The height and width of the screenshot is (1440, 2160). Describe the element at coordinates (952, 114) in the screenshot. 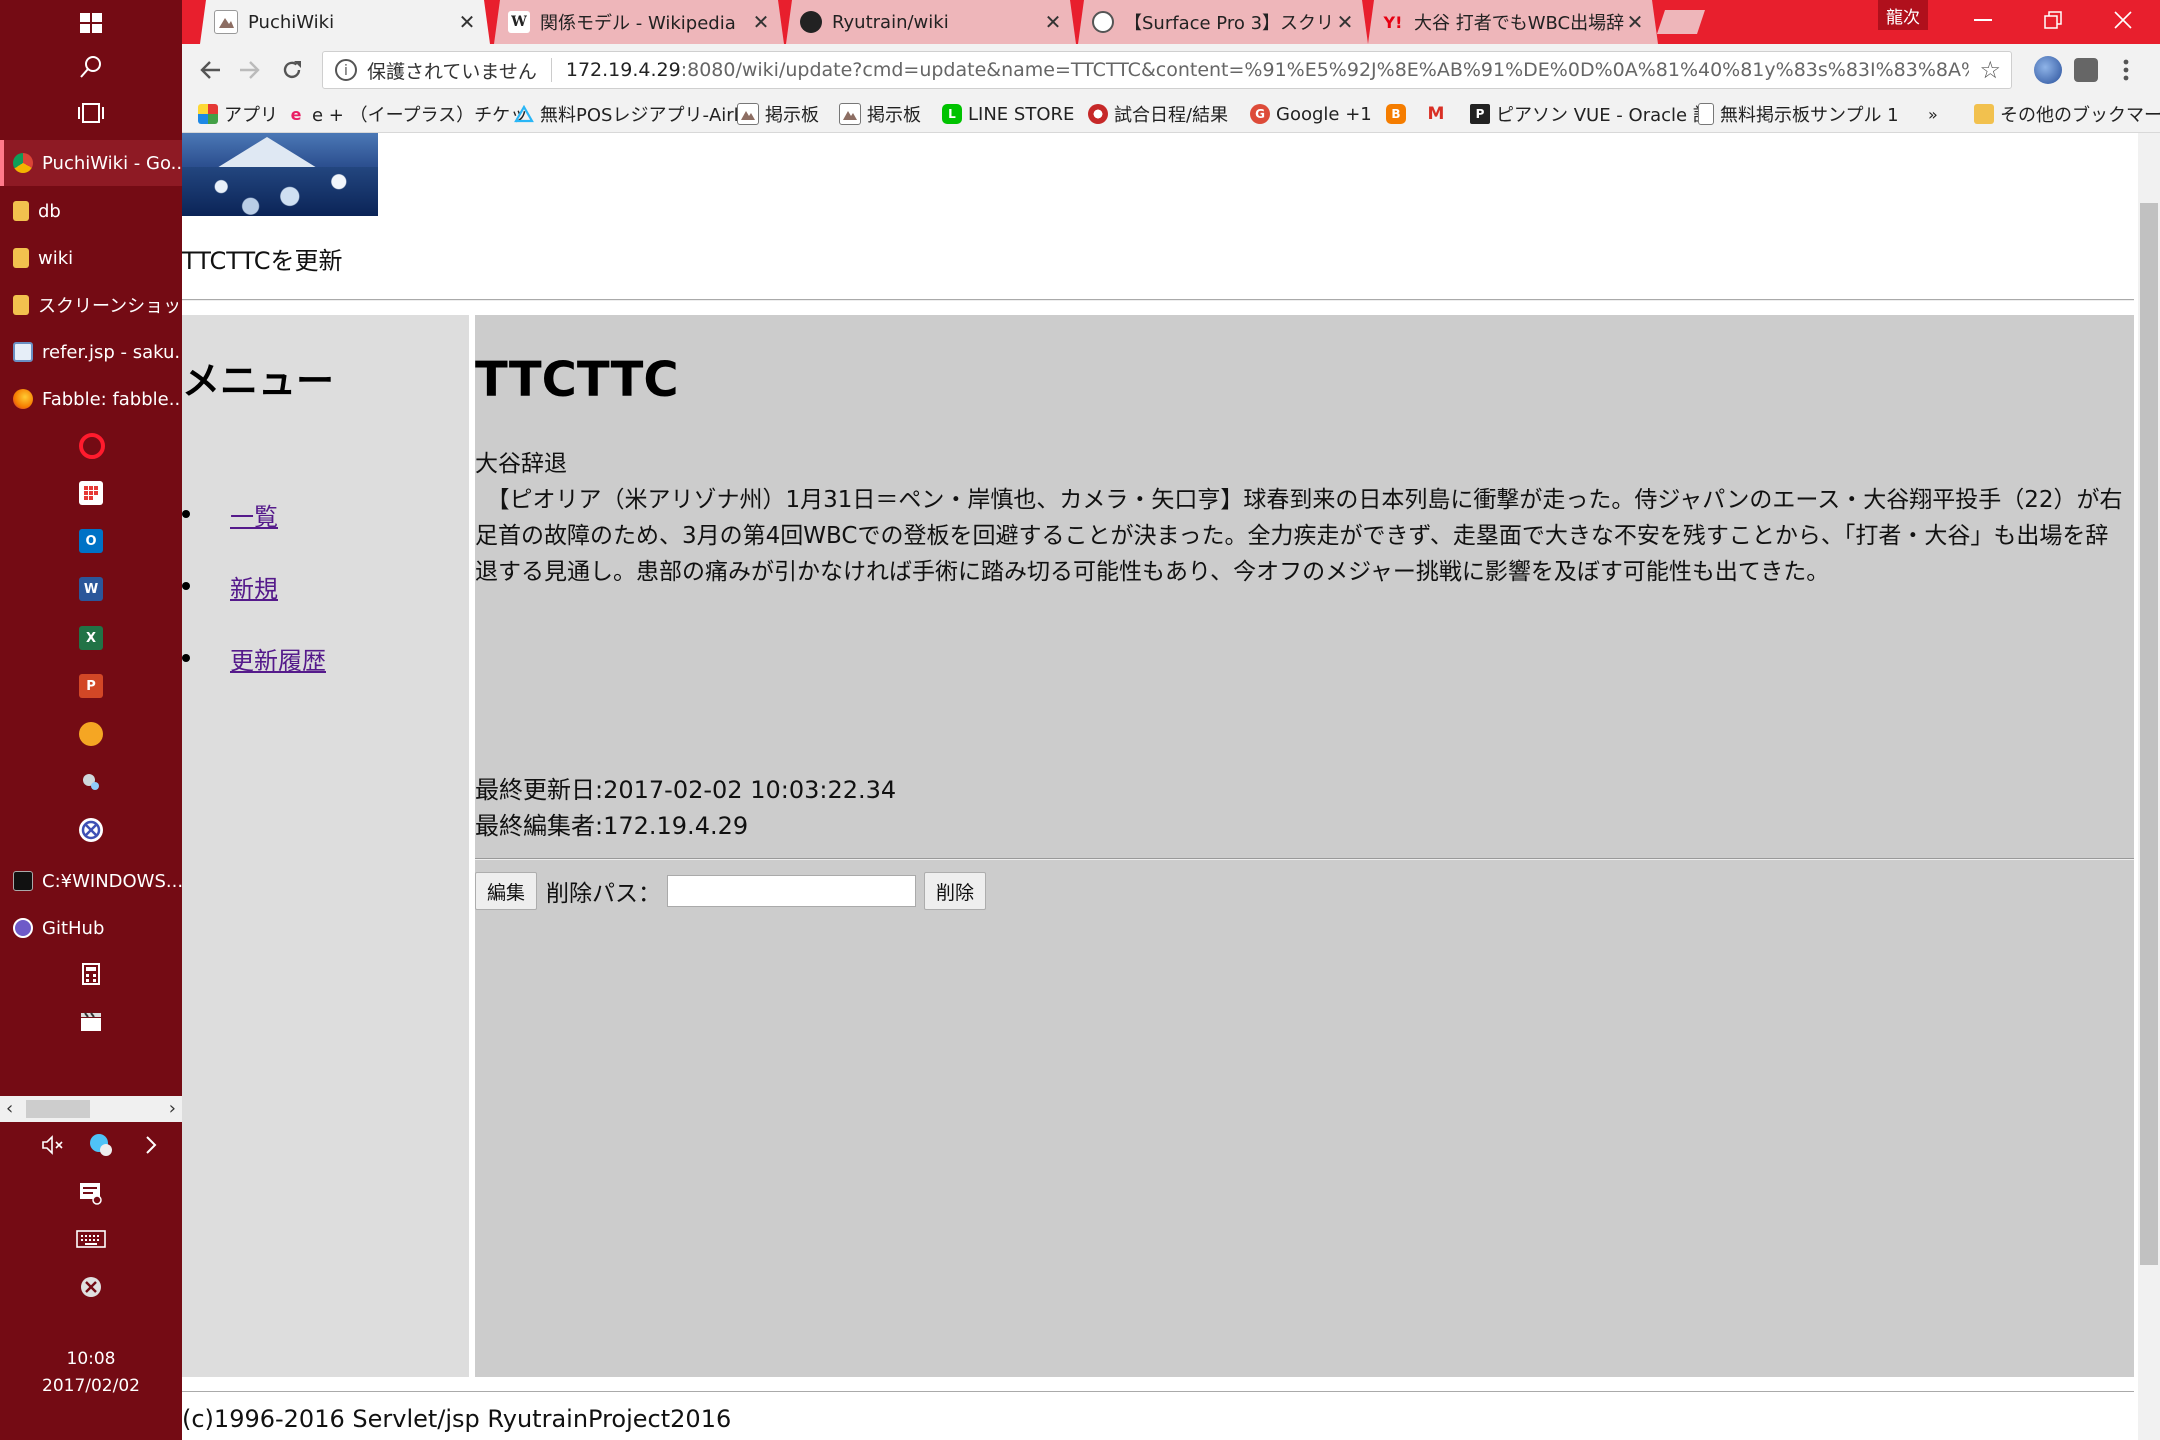

I see `line-icon: L` at that location.